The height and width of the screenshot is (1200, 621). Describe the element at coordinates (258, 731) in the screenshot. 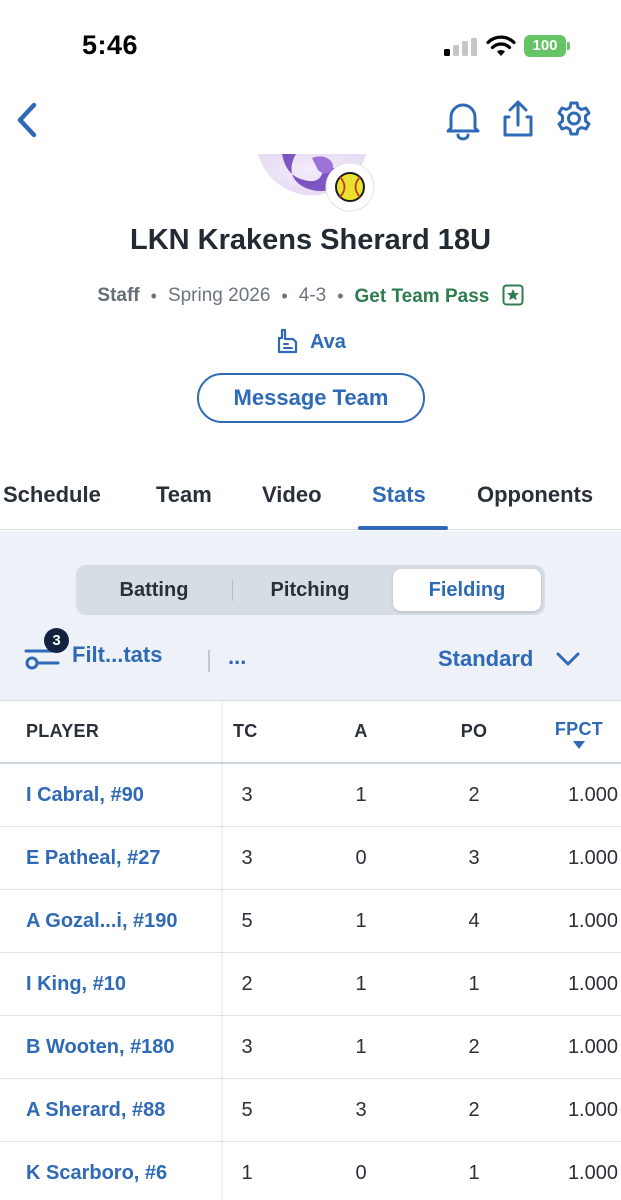

I see `column-header-tc: TC` at that location.